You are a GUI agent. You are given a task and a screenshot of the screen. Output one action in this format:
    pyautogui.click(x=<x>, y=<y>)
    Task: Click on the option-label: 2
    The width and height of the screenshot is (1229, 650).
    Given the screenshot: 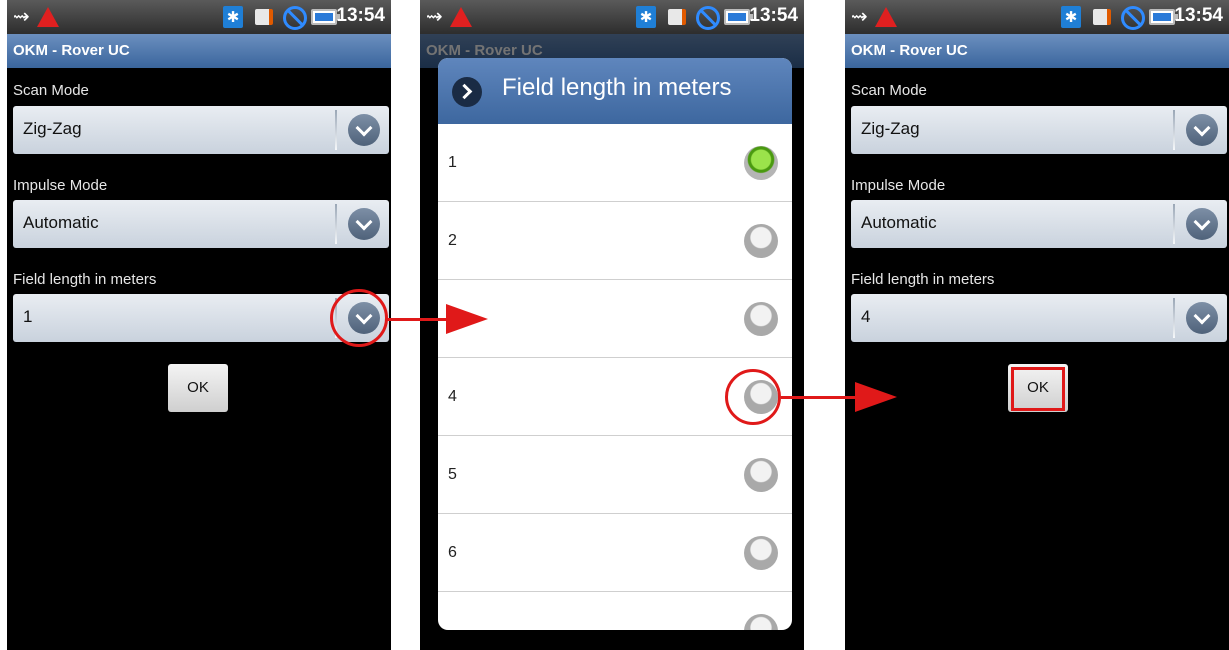 What is the action you would take?
    pyautogui.click(x=452, y=240)
    